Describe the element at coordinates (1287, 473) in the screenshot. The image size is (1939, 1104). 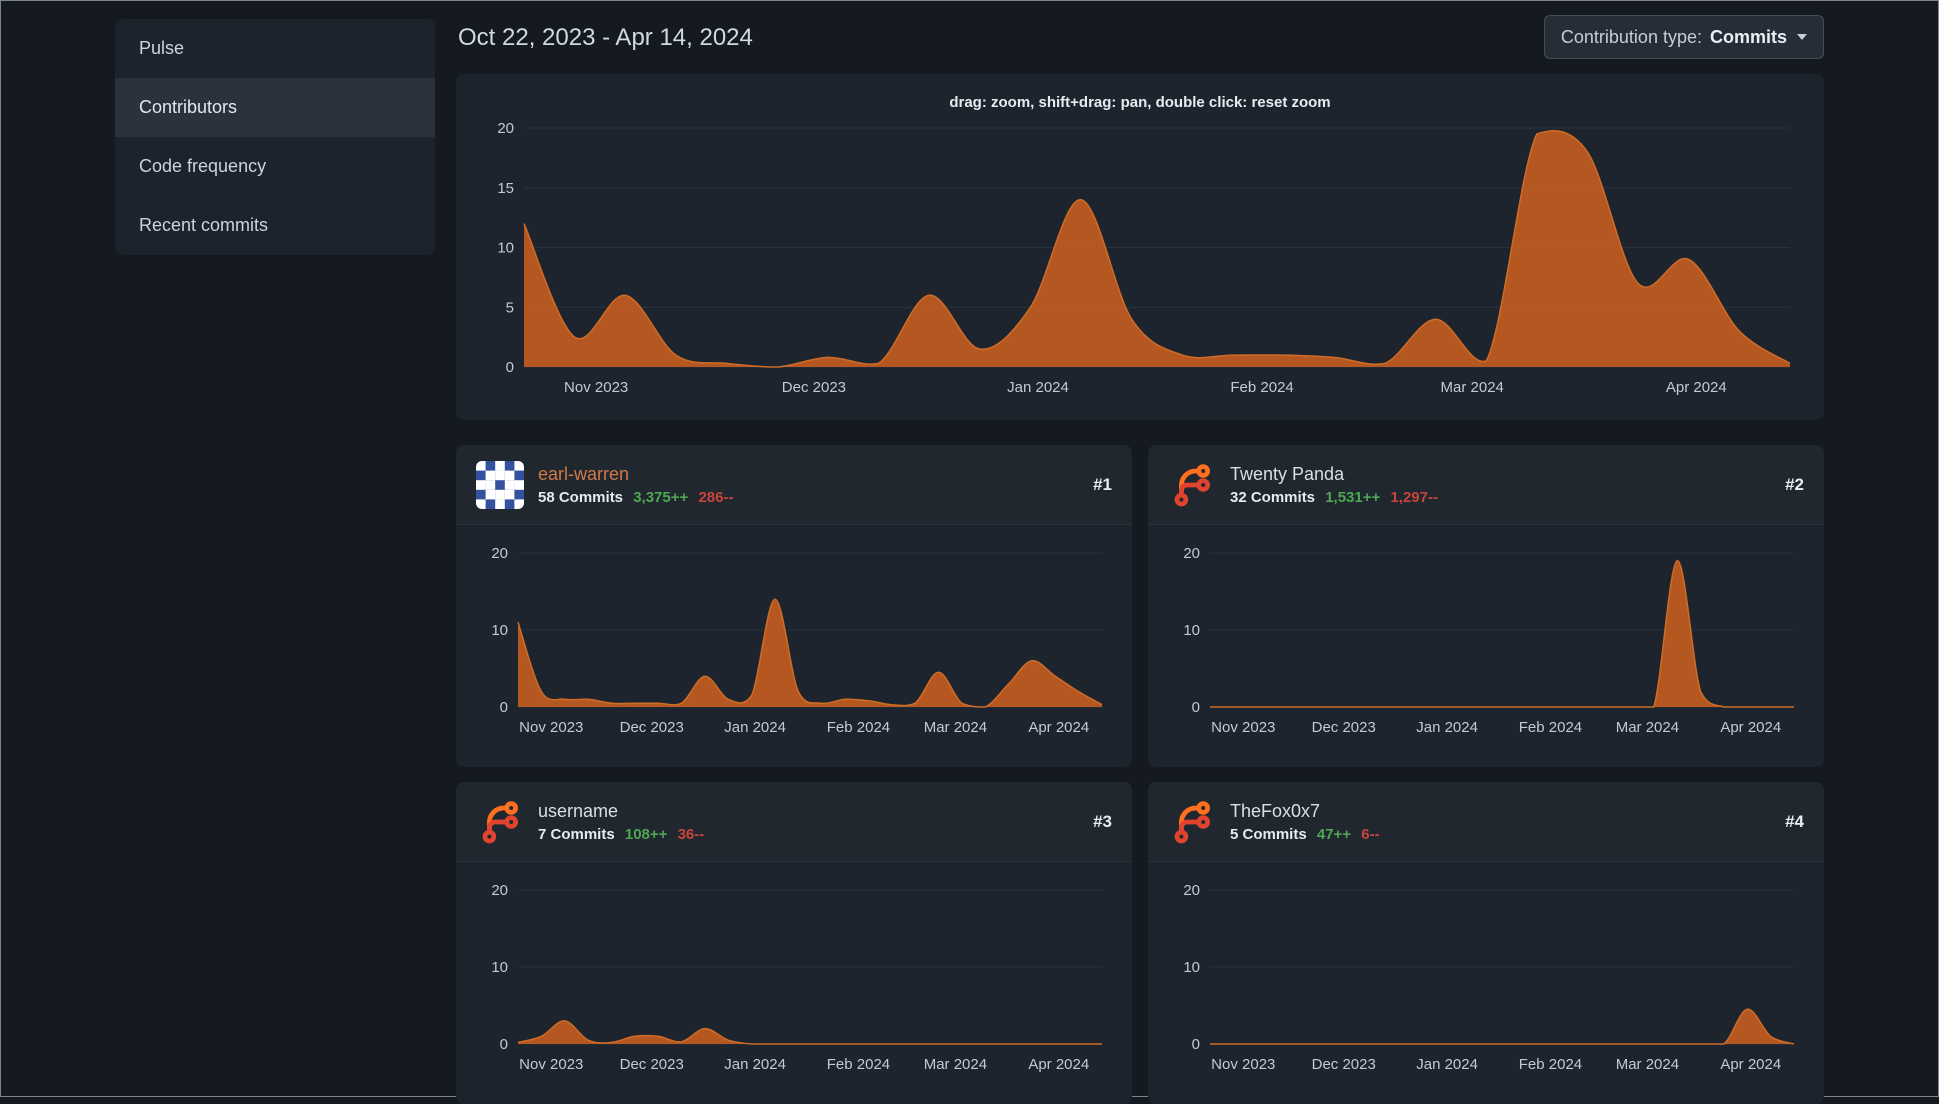
I see `contributor-name: Twenty Panda` at that location.